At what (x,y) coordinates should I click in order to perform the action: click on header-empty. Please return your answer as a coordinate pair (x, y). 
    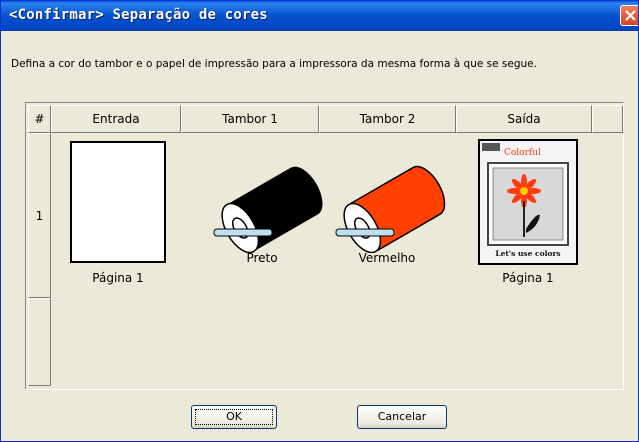
    Looking at the image, I should click on (607, 119).